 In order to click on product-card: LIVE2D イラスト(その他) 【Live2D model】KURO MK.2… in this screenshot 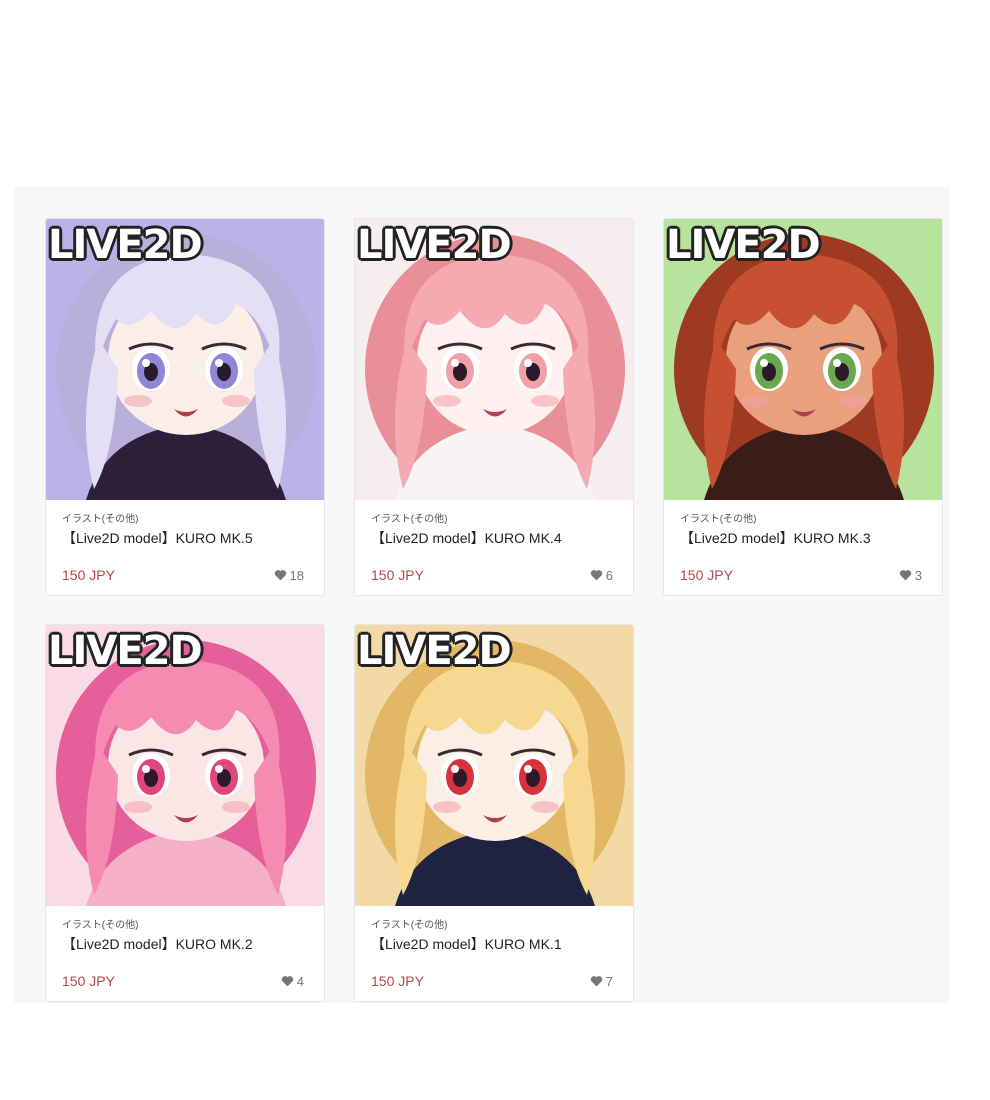, I will do `click(185, 813)`.